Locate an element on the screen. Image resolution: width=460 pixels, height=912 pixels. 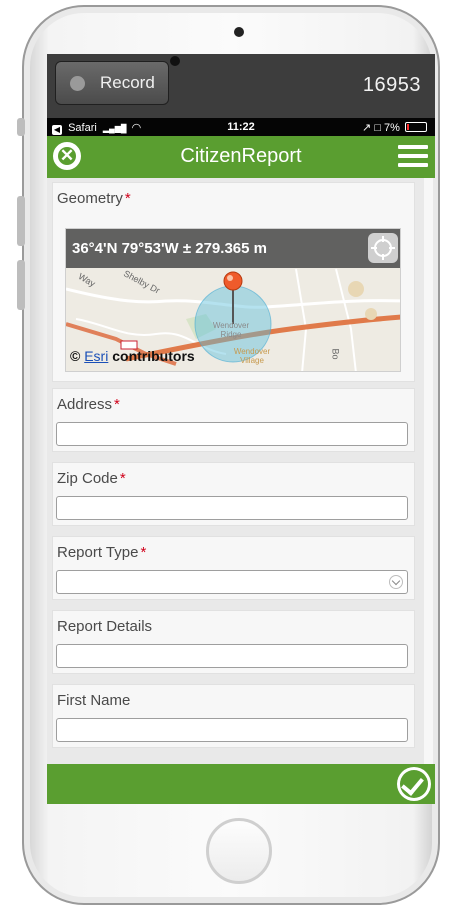
map-place-label: Wendover Village is located at coordinates (252, 356).